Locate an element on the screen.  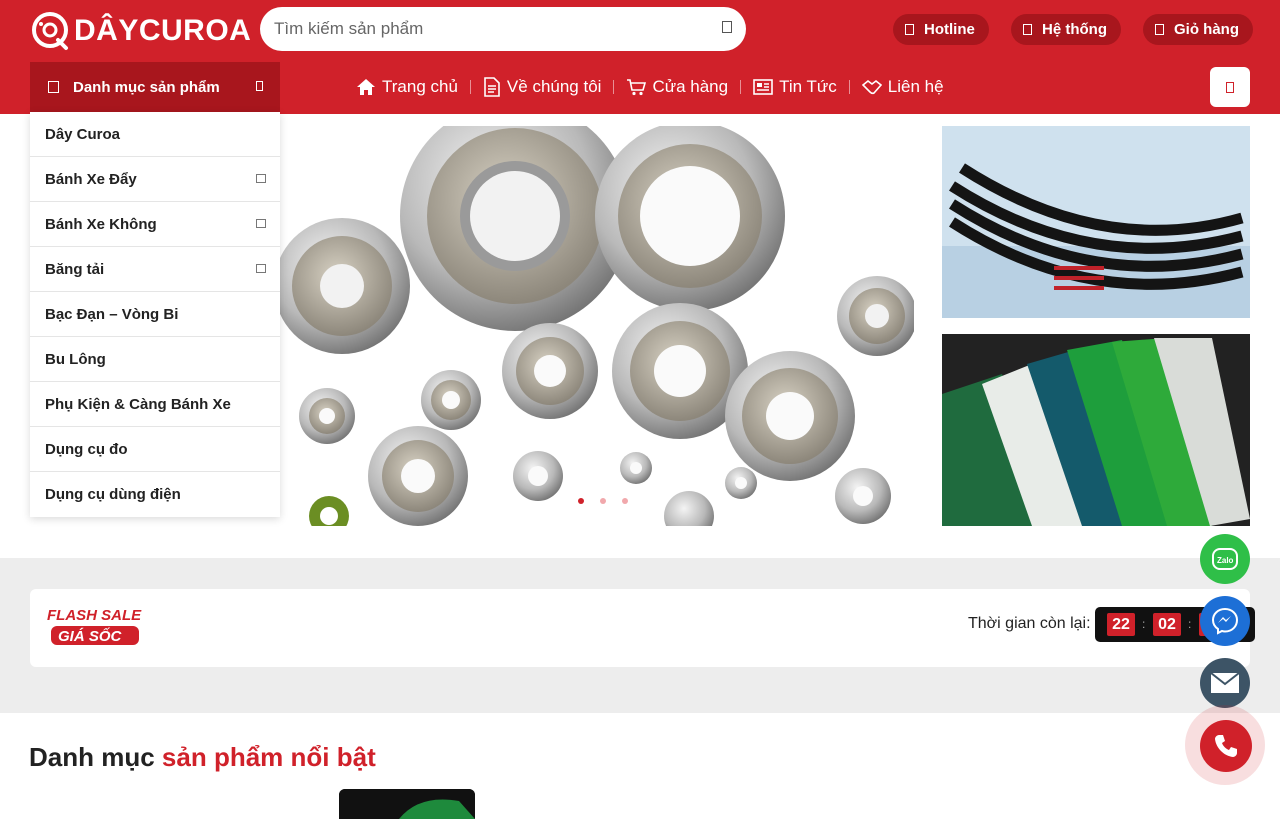
hotline-label: Hotline is located at coordinates (949, 29).